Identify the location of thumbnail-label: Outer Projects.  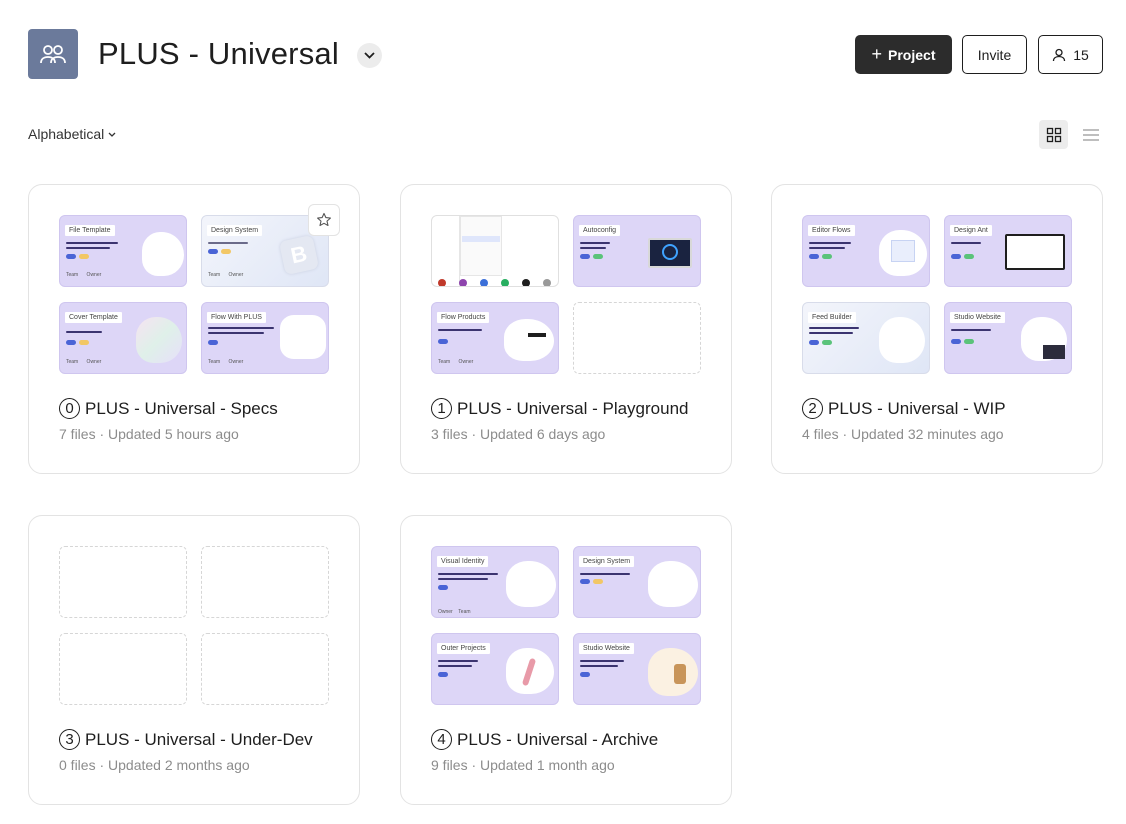
(463, 648).